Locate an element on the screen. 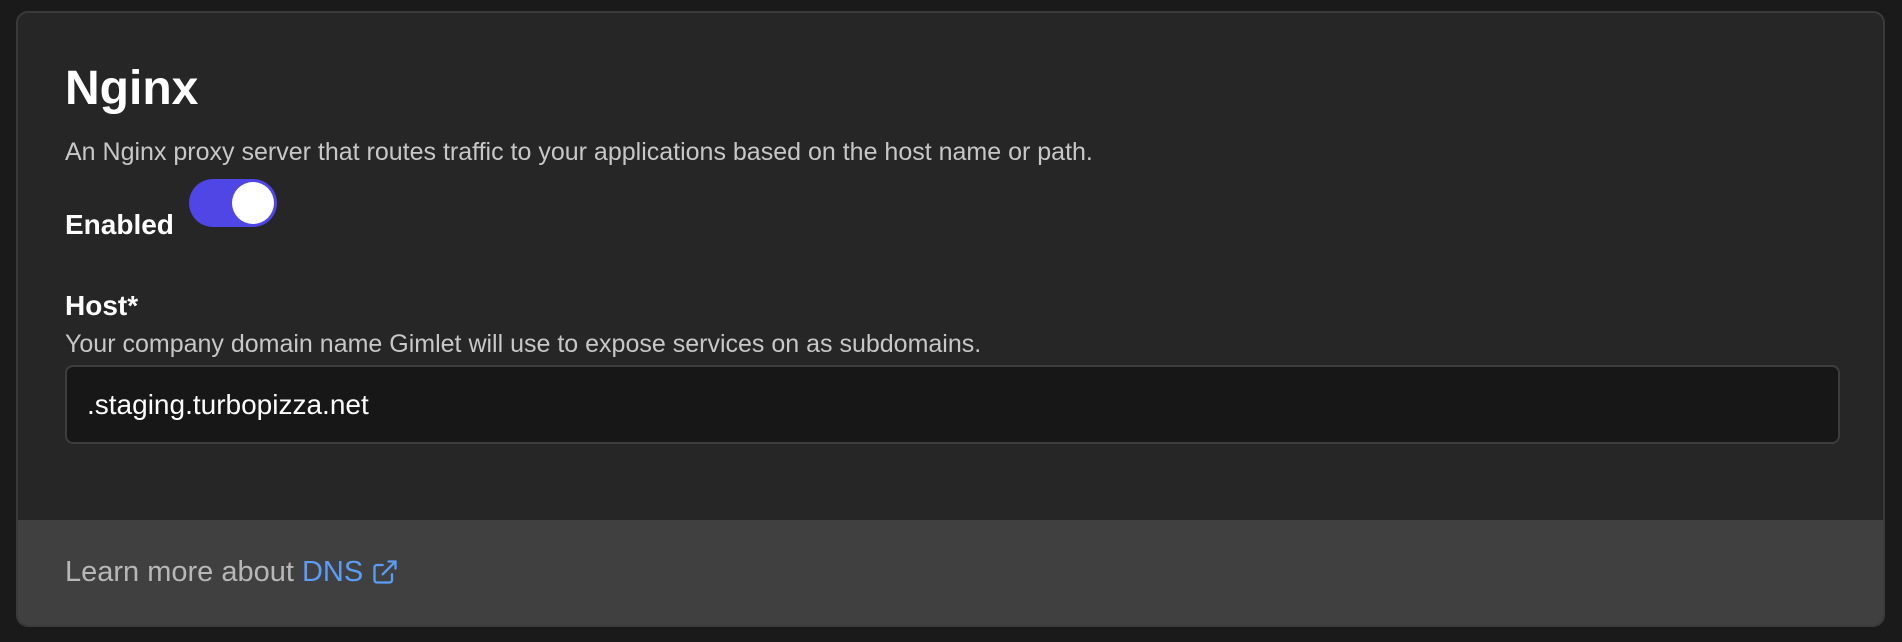 The image size is (1902, 642). host-input is located at coordinates (952, 404).